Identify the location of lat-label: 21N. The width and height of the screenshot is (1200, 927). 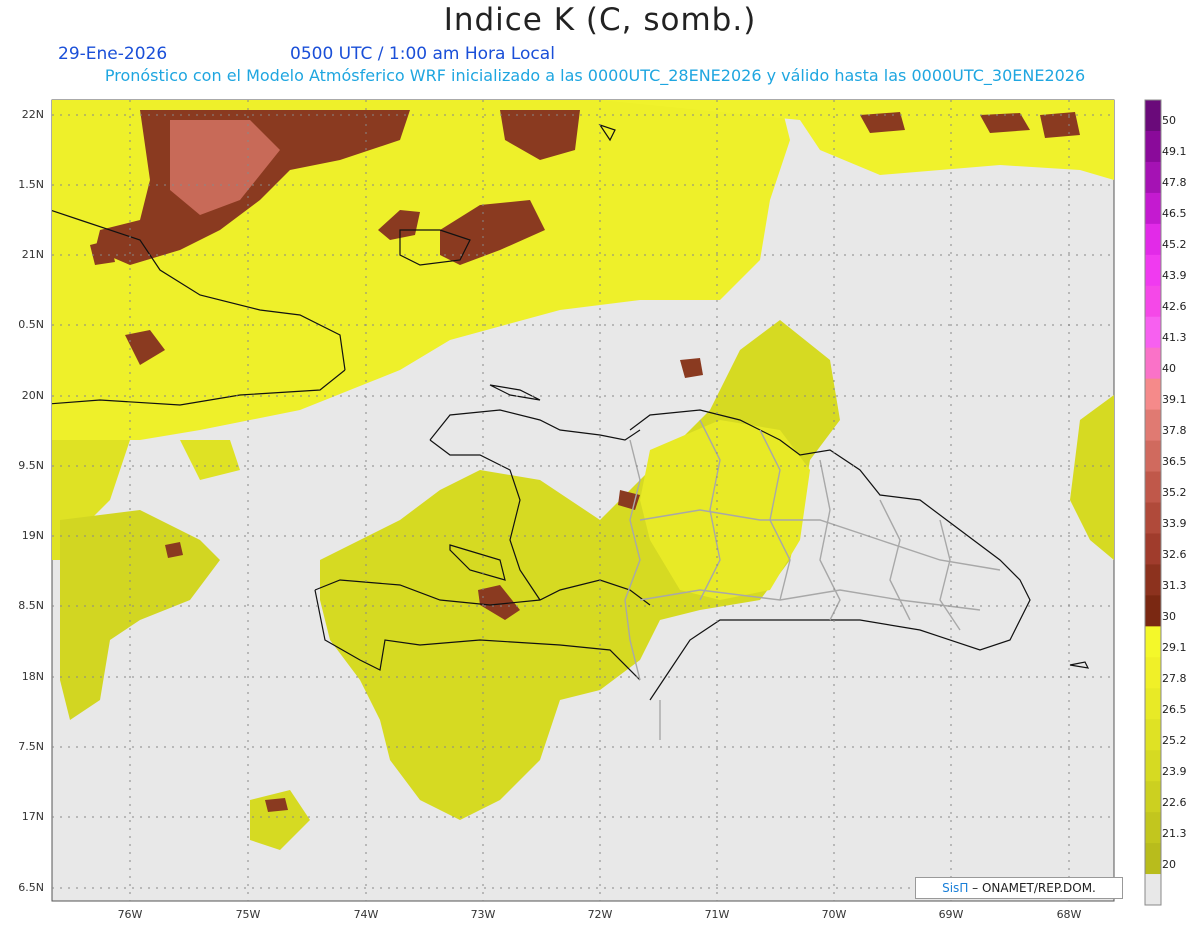
(32, 254).